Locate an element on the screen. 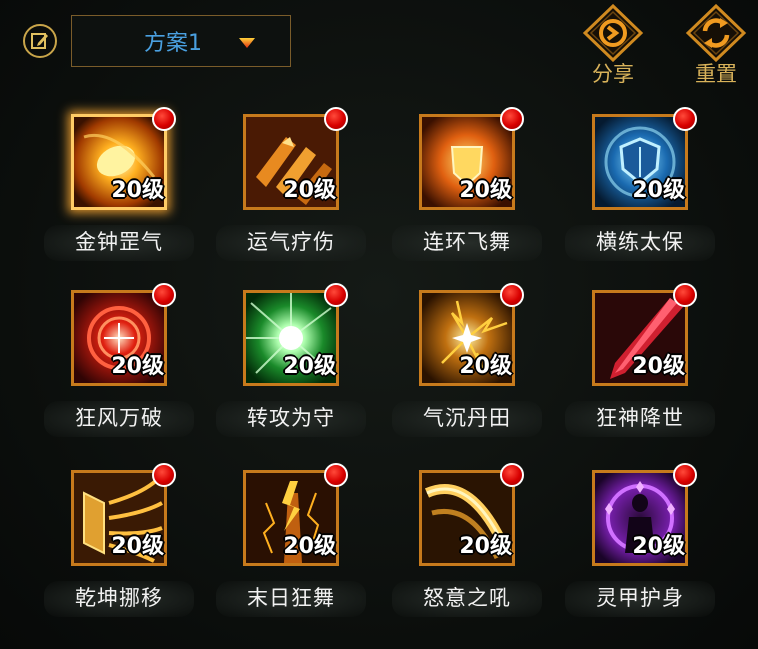 The width and height of the screenshot is (758, 649). share-label: 分享 is located at coordinates (613, 74).